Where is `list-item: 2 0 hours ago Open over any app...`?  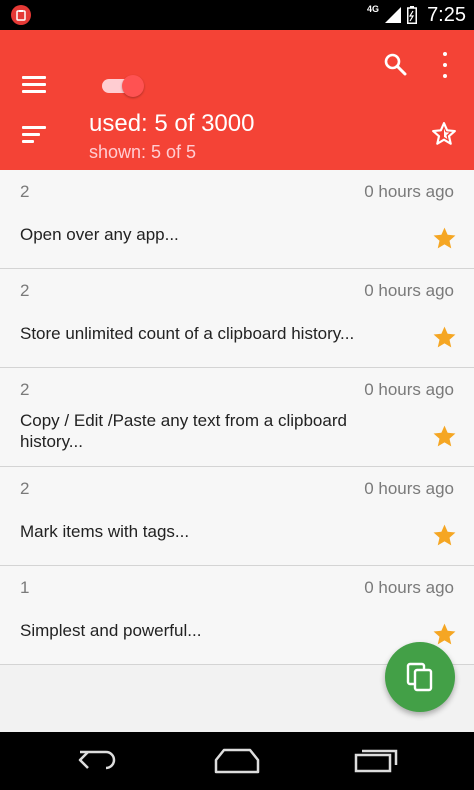
list-item: 2 0 hours ago Open over any app... is located at coordinates (237, 219).